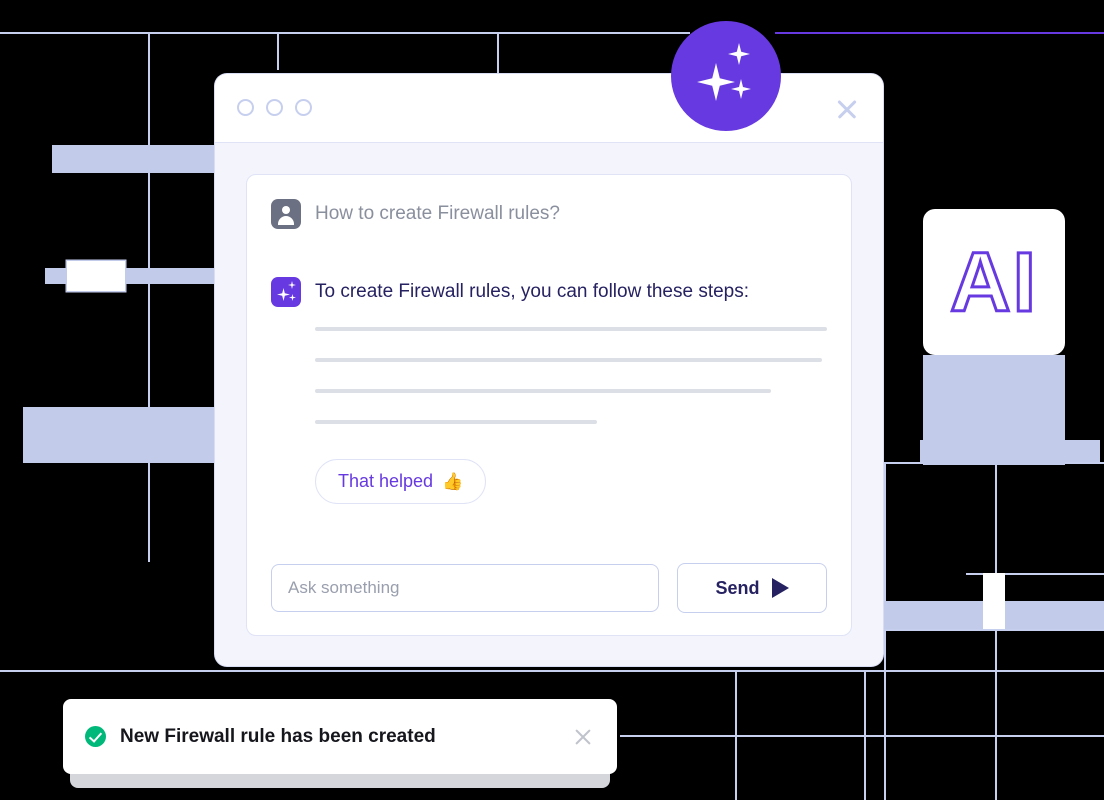 Image resolution: width=1104 pixels, height=800 pixels. Describe the element at coordinates (736, 735) in the screenshot. I see `bg-line-v-b1` at that location.